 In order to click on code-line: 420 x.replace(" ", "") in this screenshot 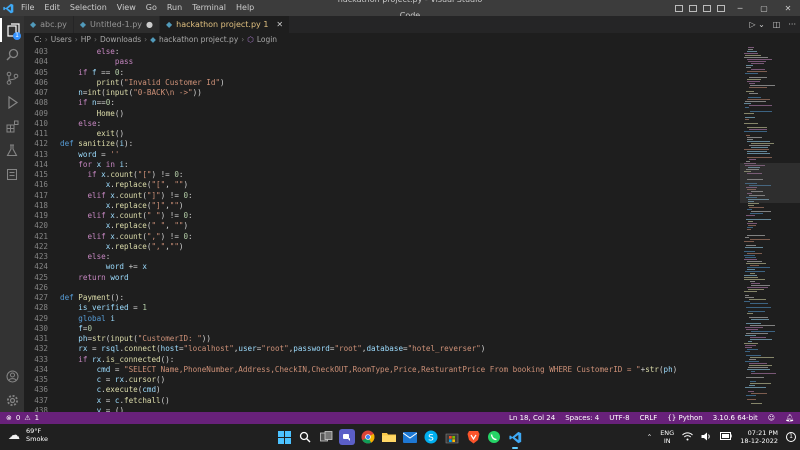, I will do `click(382, 226)`.